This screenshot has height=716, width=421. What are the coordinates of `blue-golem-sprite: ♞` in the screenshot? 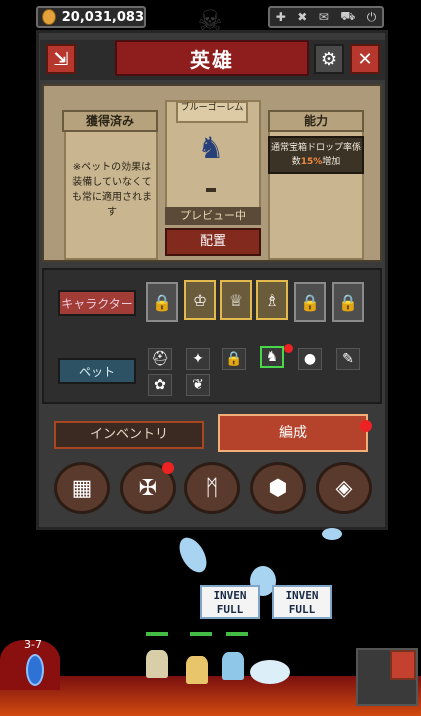 It's located at (211, 148).